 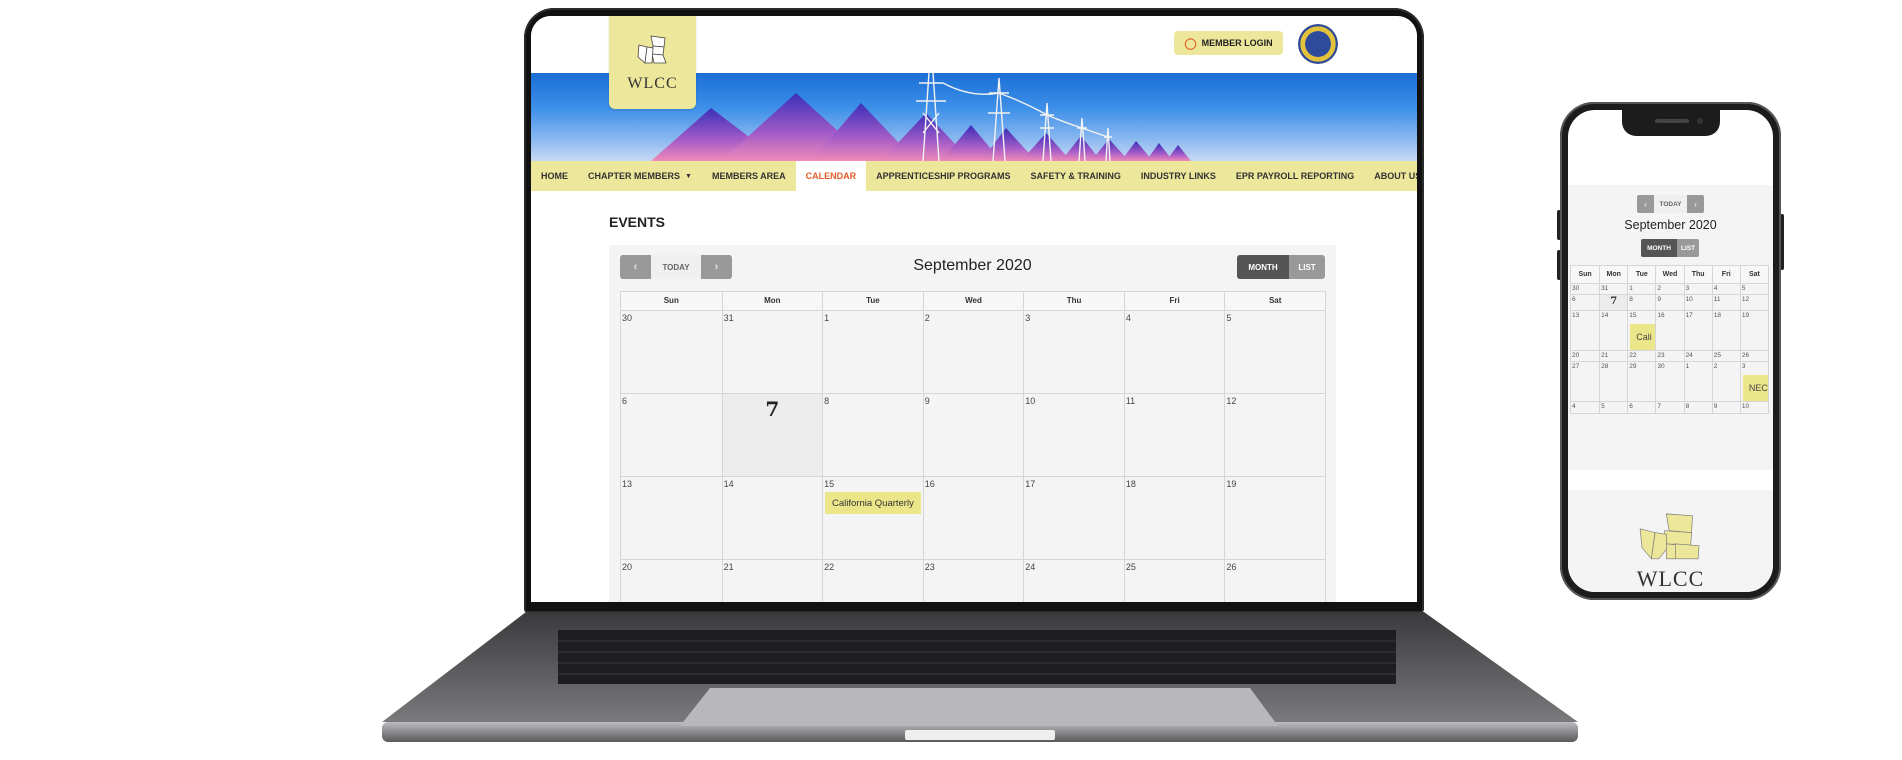 I want to click on mobile-month-view-button: MONTH, so click(x=1659, y=248).